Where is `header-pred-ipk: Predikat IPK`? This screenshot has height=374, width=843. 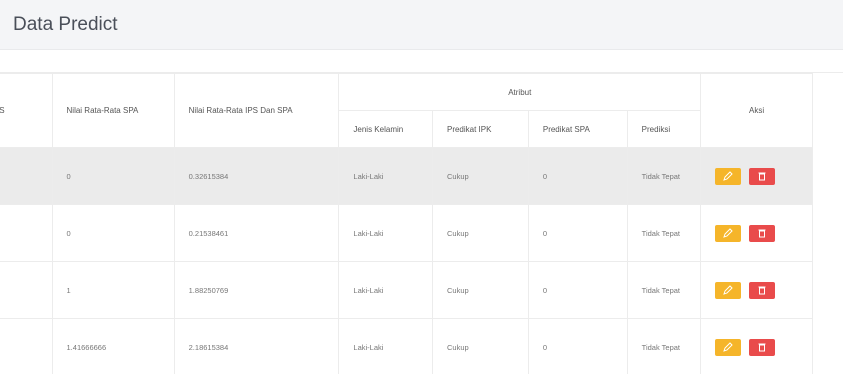
header-pred-ipk: Predikat IPK is located at coordinates (480, 129).